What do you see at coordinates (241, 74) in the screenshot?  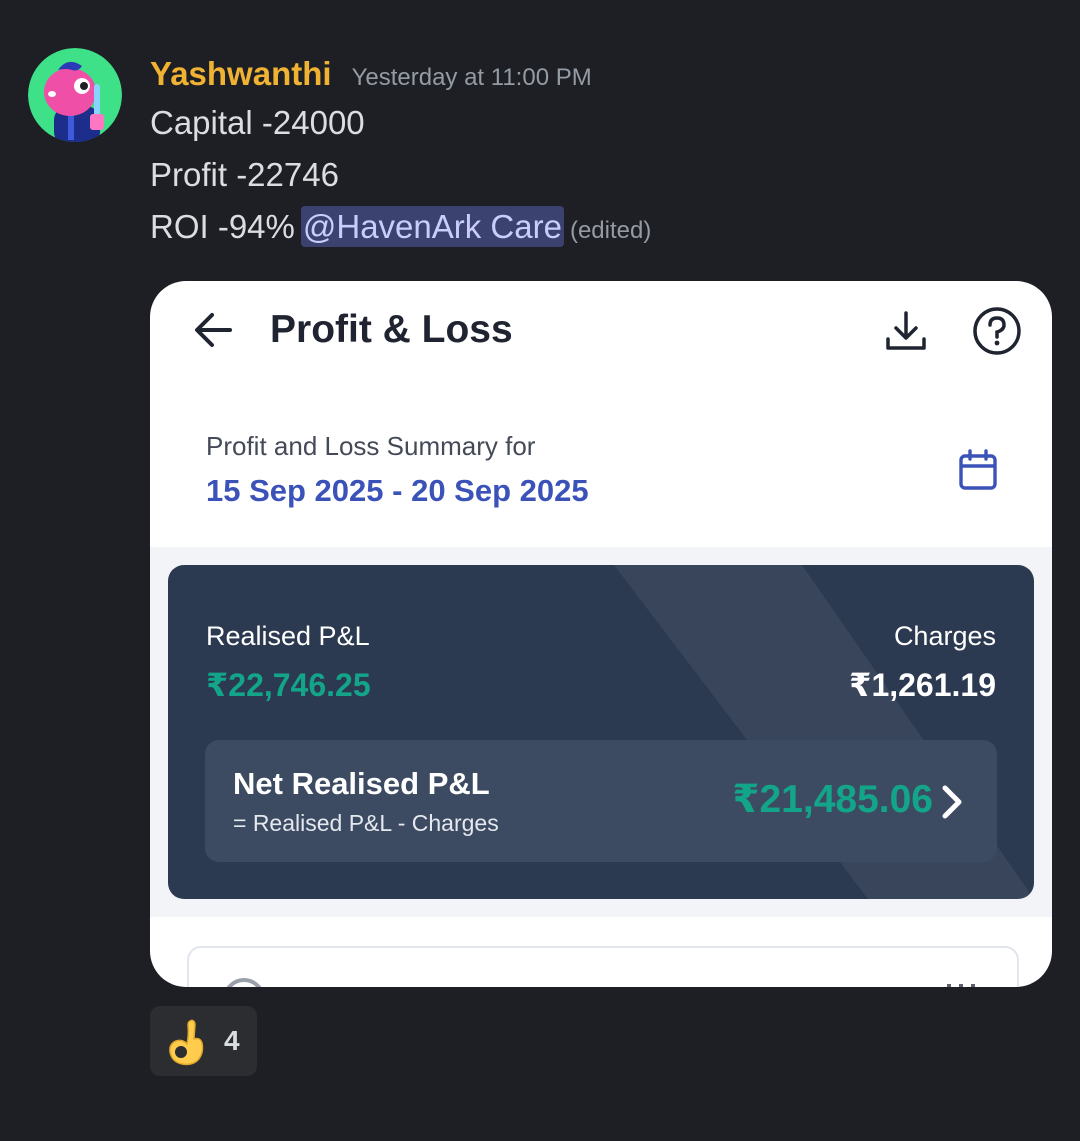 I see `username: Yashwanthi` at bounding box center [241, 74].